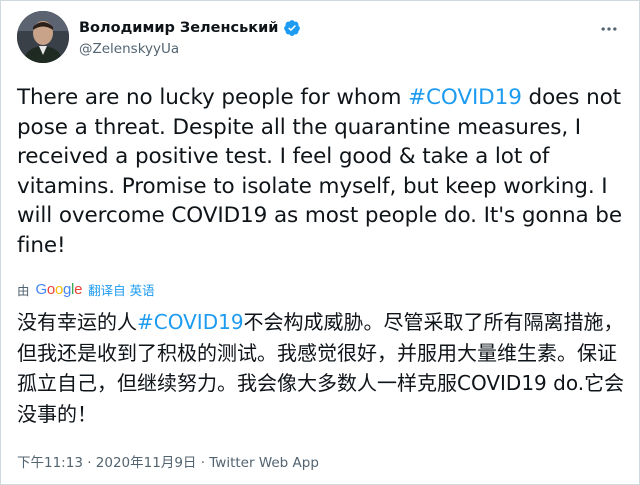 Image resolution: width=640 pixels, height=485 pixels. What do you see at coordinates (213, 97) in the screenshot?
I see `tweet-text-before: There are no lucky people for whom` at bounding box center [213, 97].